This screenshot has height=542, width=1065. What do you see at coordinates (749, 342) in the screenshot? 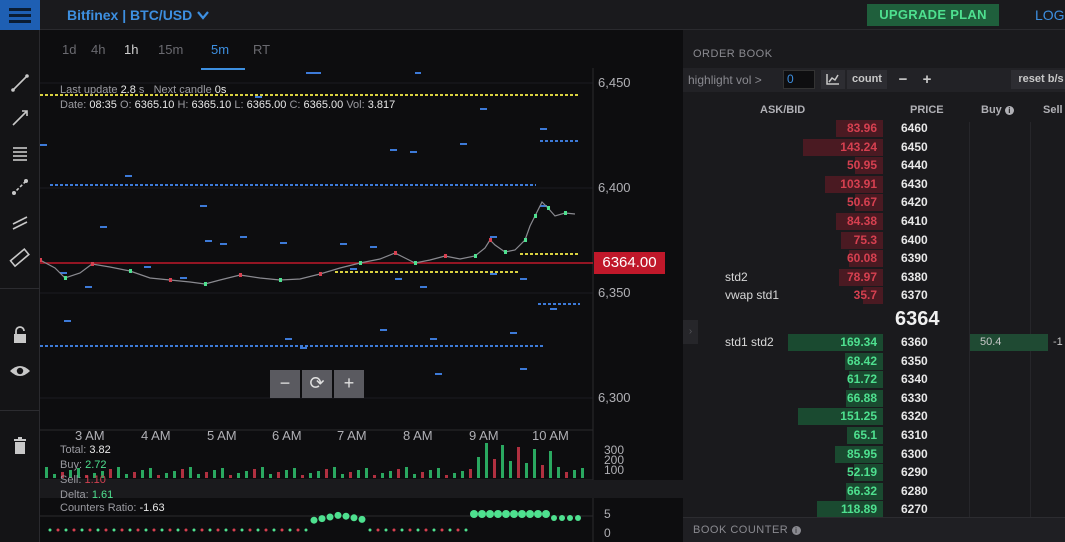
I see `bid-tag: std1 std2` at bounding box center [749, 342].